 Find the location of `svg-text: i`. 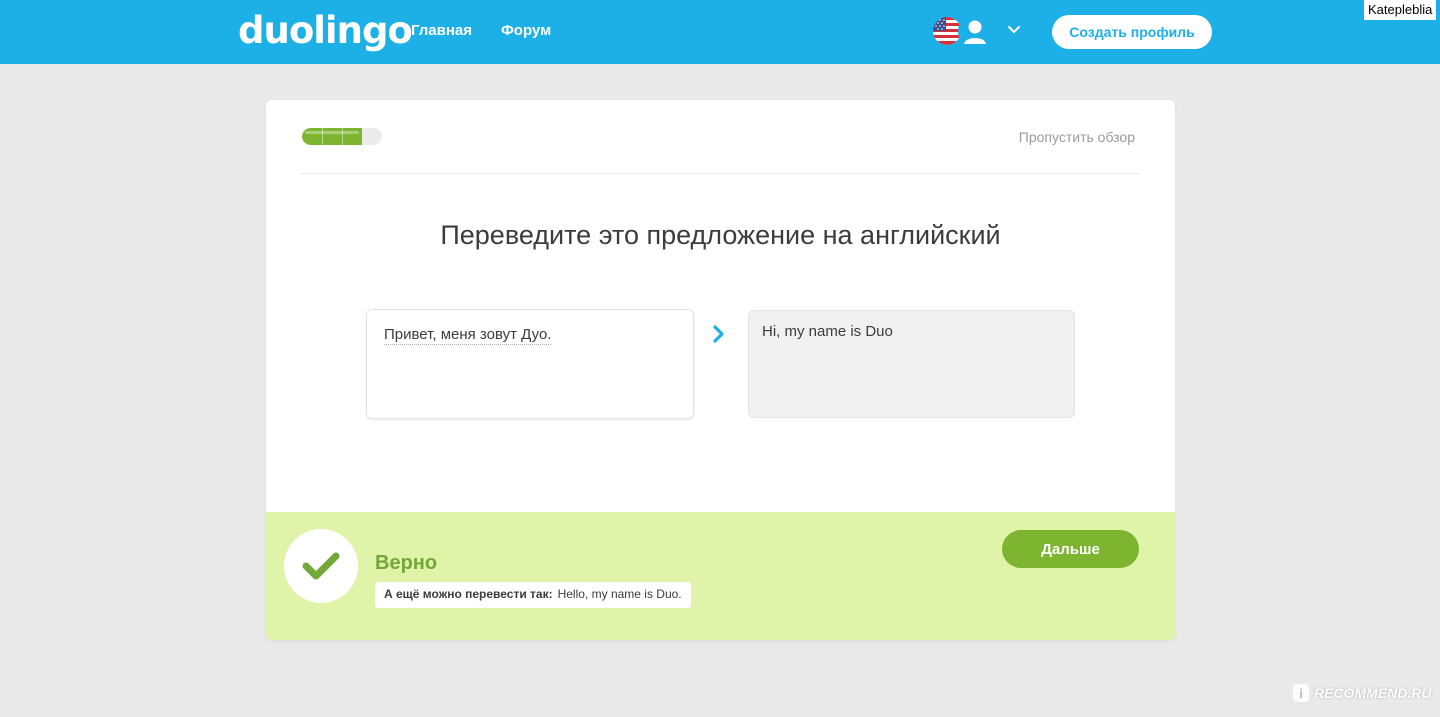

svg-text: i is located at coordinates (1301, 693).